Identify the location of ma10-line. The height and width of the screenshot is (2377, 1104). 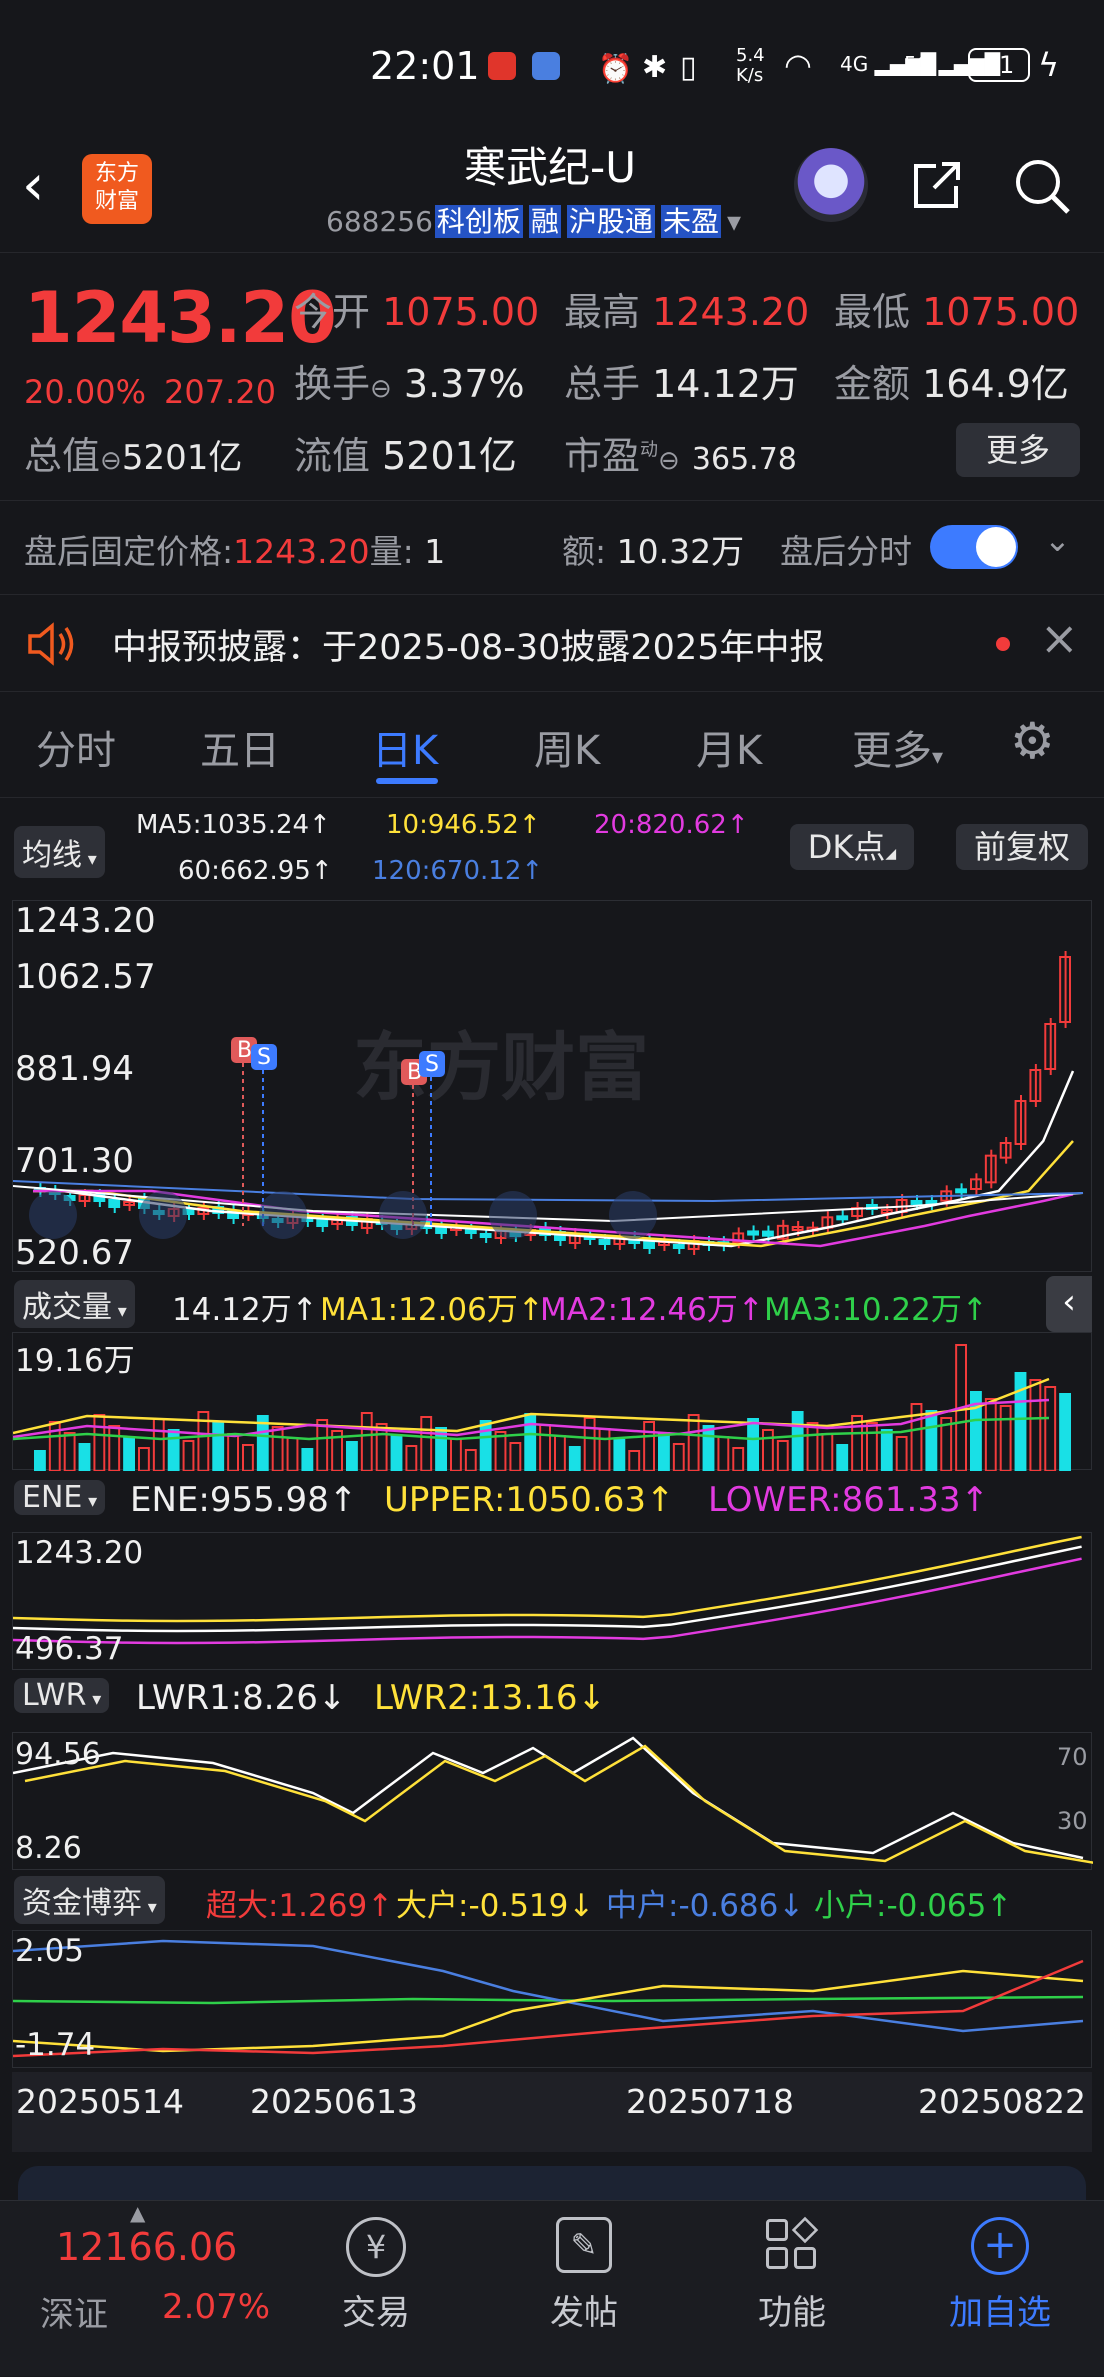
(553, 1194).